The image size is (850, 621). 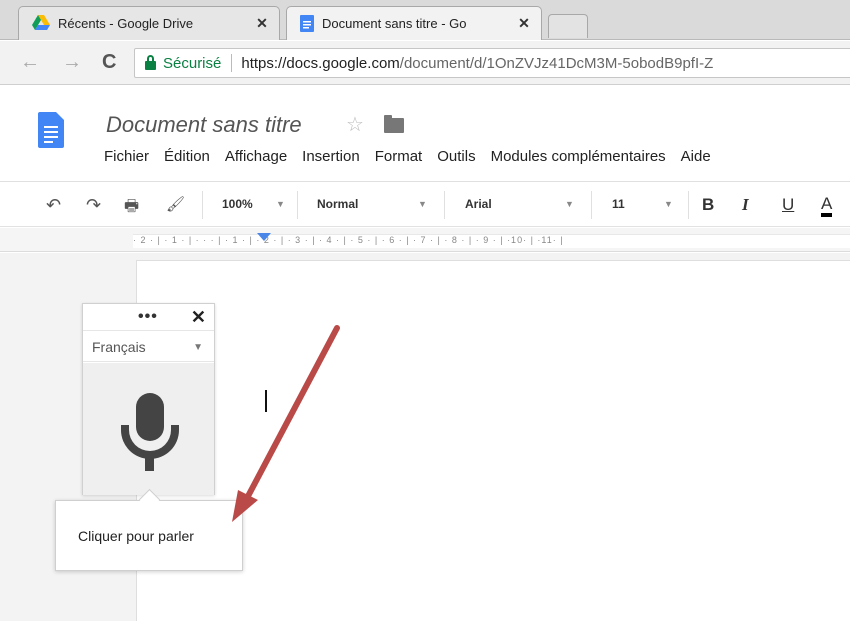 I want to click on language-label: Français, so click(x=119, y=347).